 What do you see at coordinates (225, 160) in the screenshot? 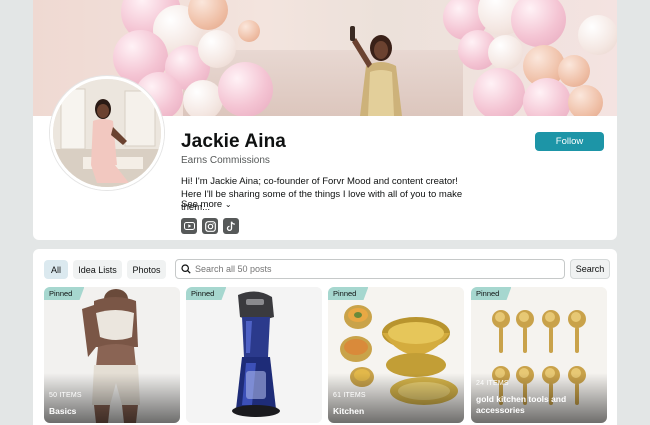
I see `profile-subtitle: Earns Commissions` at bounding box center [225, 160].